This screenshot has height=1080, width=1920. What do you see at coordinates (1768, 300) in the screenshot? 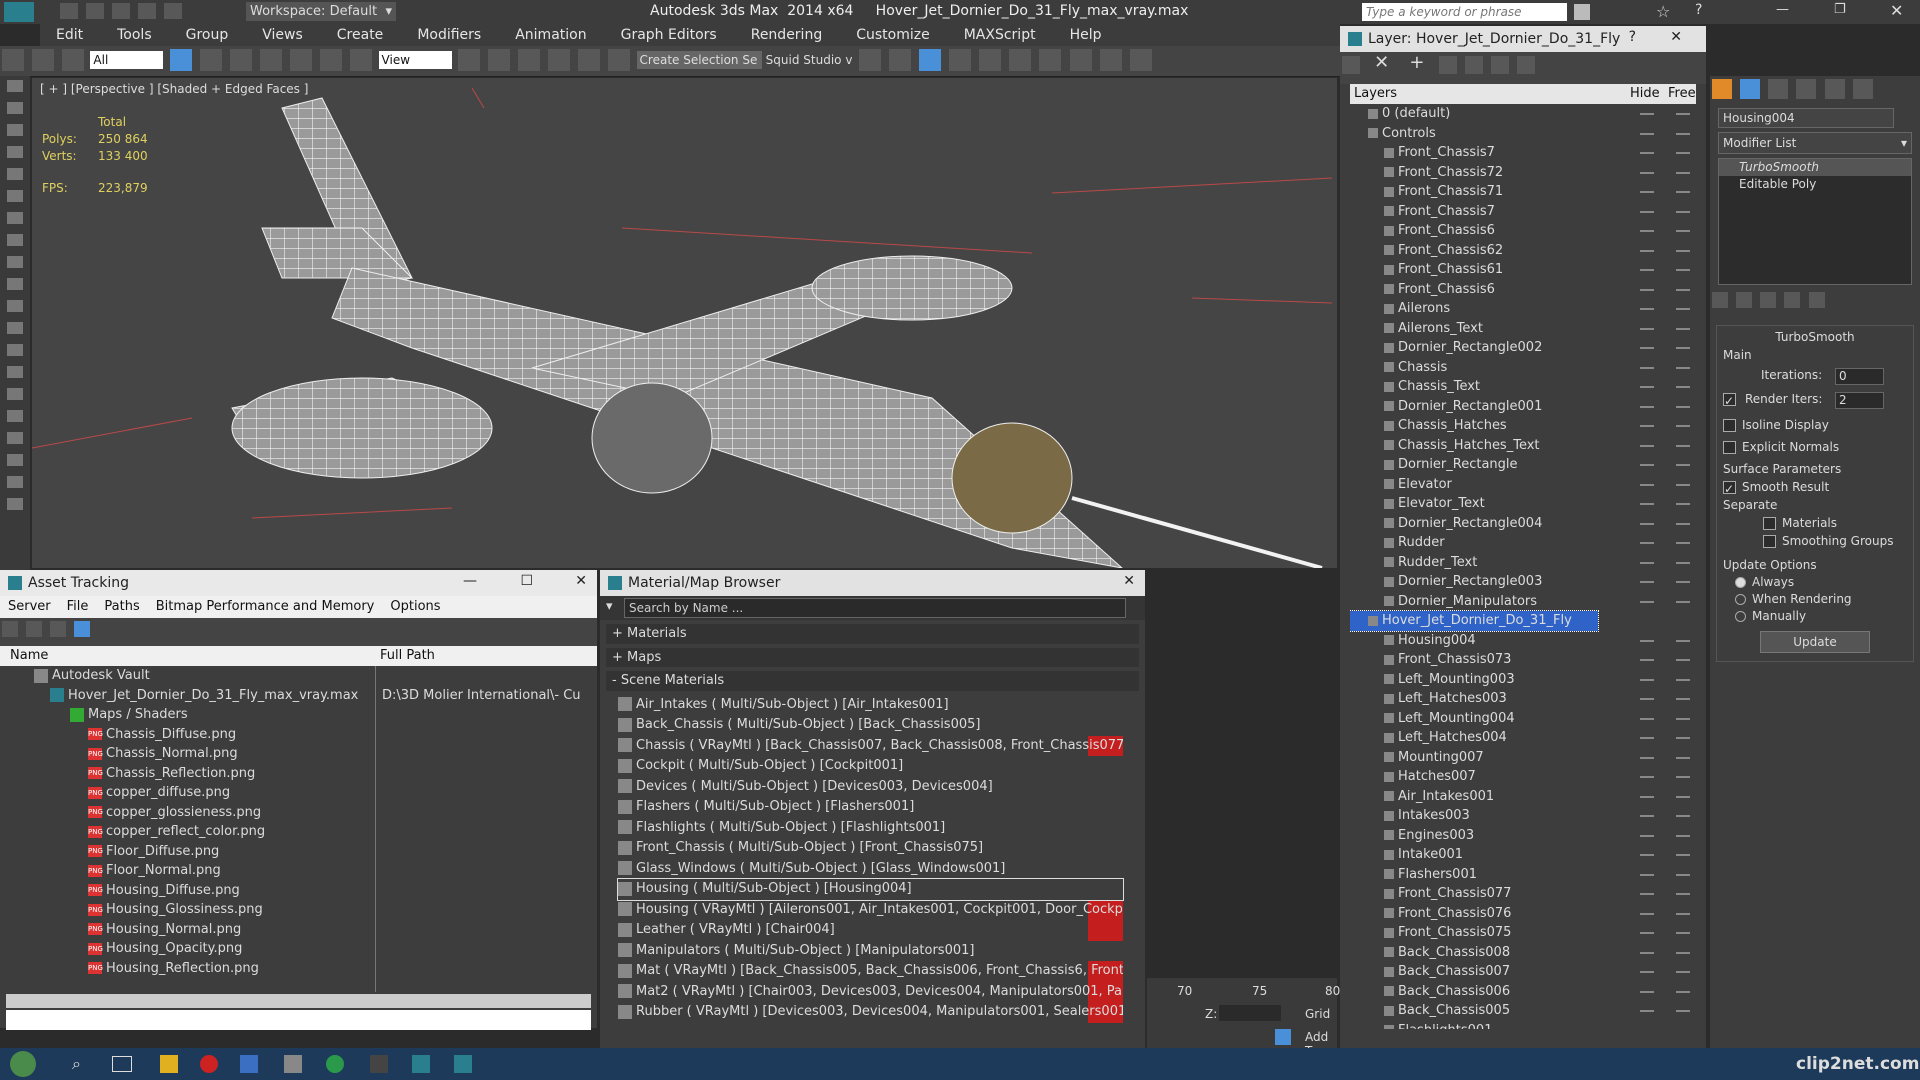
I see `make-unique-icon` at bounding box center [1768, 300].